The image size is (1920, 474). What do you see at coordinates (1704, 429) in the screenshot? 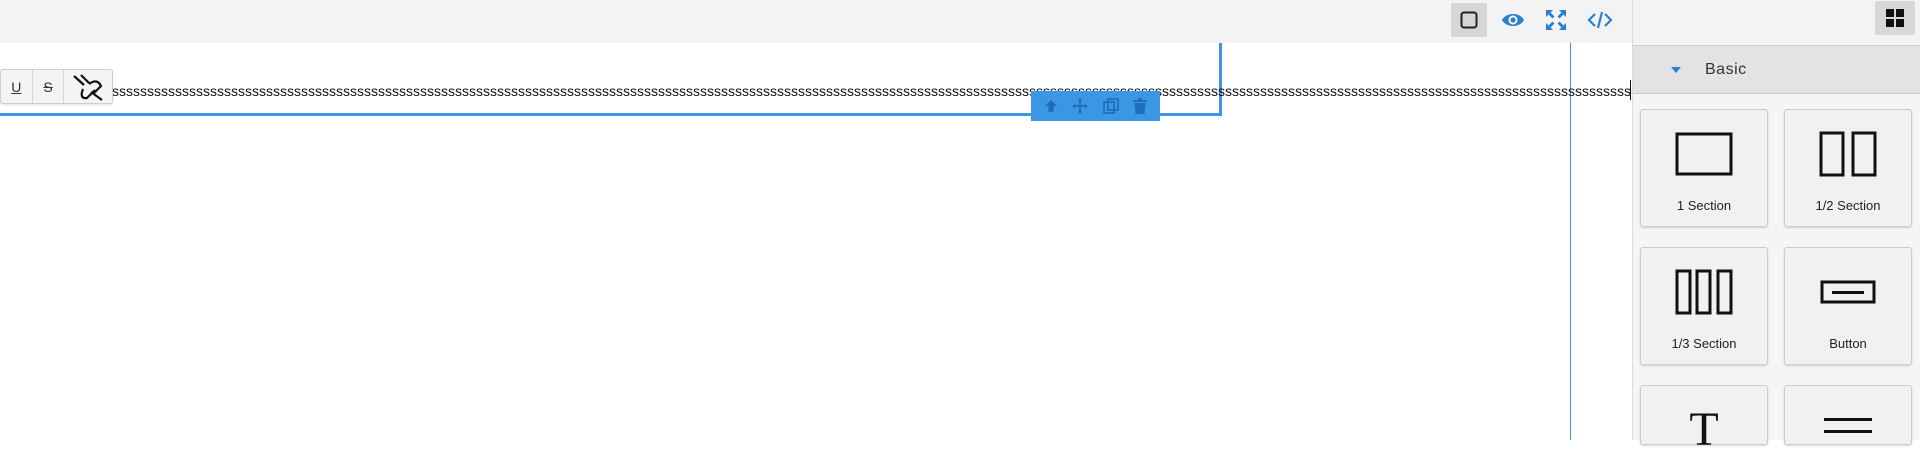
I see `text-icon: T` at bounding box center [1704, 429].